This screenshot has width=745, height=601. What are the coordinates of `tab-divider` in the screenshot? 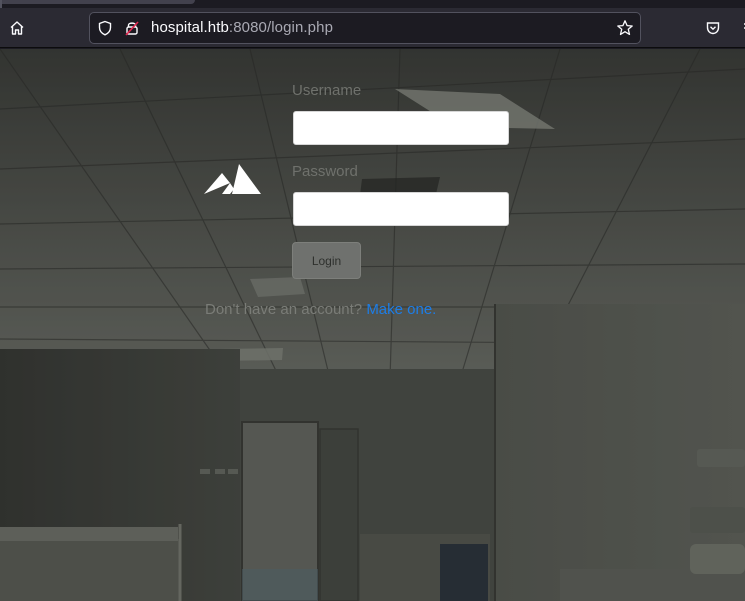 It's located at (1, 4).